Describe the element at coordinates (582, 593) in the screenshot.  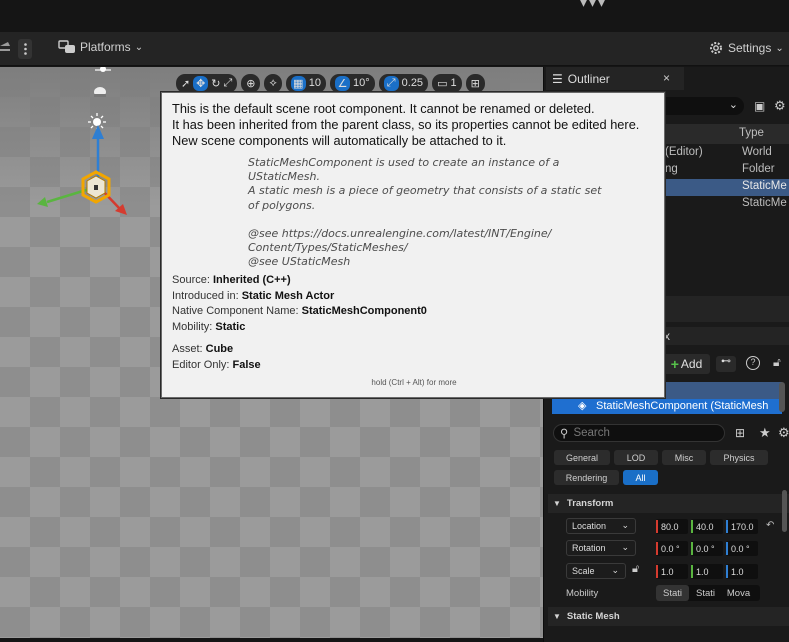
I see `mobility-label: Mobility` at that location.